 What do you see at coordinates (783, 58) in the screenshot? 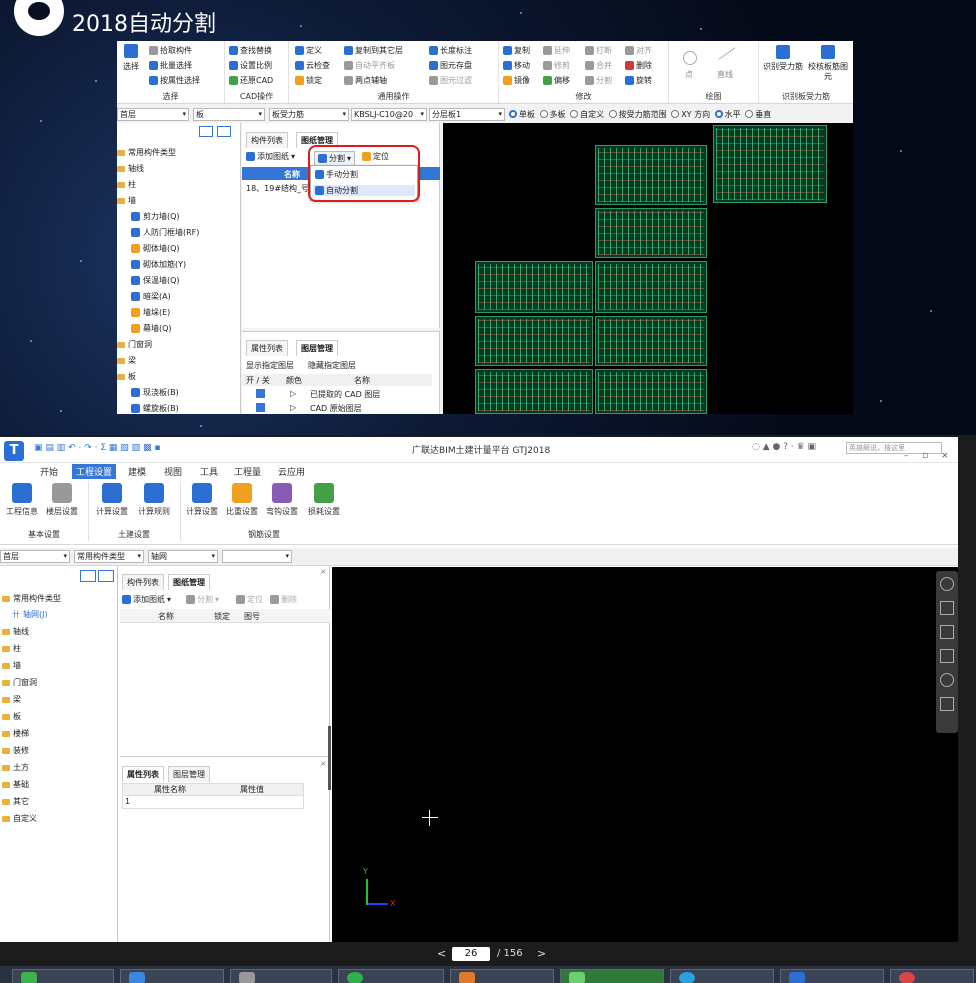
I see `recognize-rebar-button: 识别受力筋` at bounding box center [783, 58].